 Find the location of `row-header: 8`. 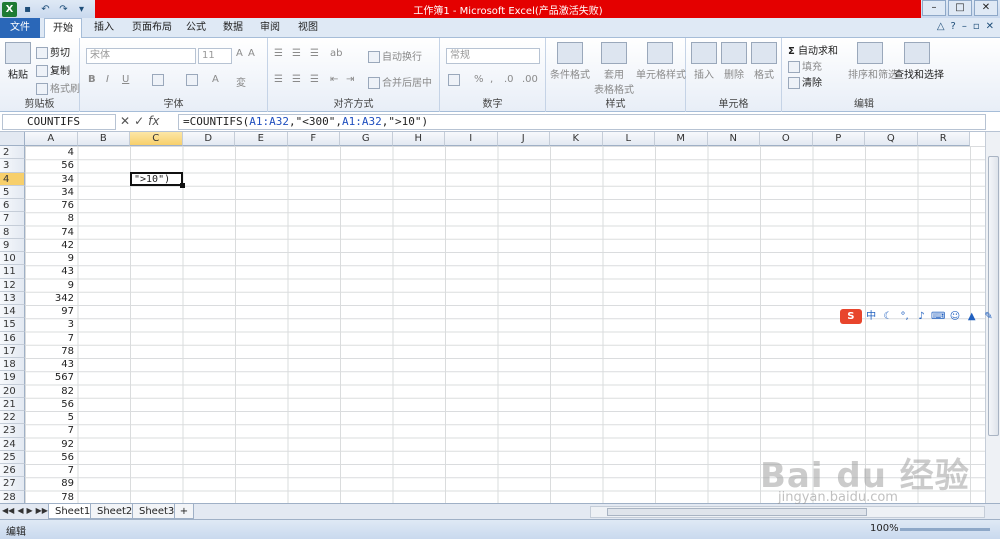

row-header: 8 is located at coordinates (12, 232).